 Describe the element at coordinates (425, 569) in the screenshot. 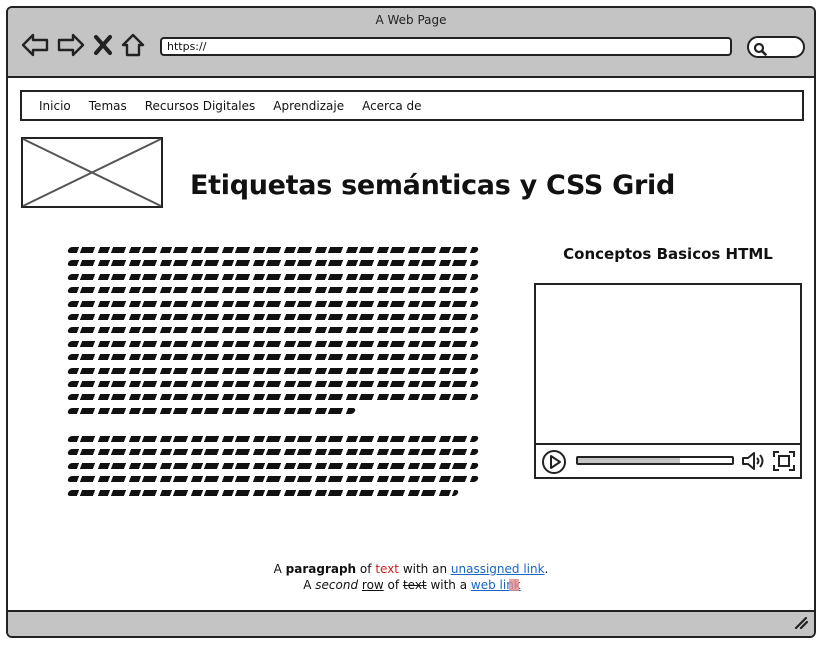

I see `text-span: with an` at that location.